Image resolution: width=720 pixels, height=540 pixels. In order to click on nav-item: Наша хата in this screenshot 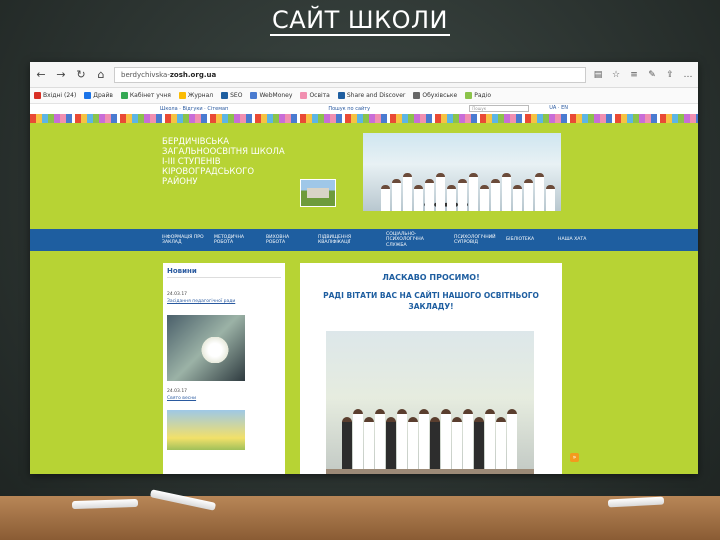, I will do `click(579, 240)`.